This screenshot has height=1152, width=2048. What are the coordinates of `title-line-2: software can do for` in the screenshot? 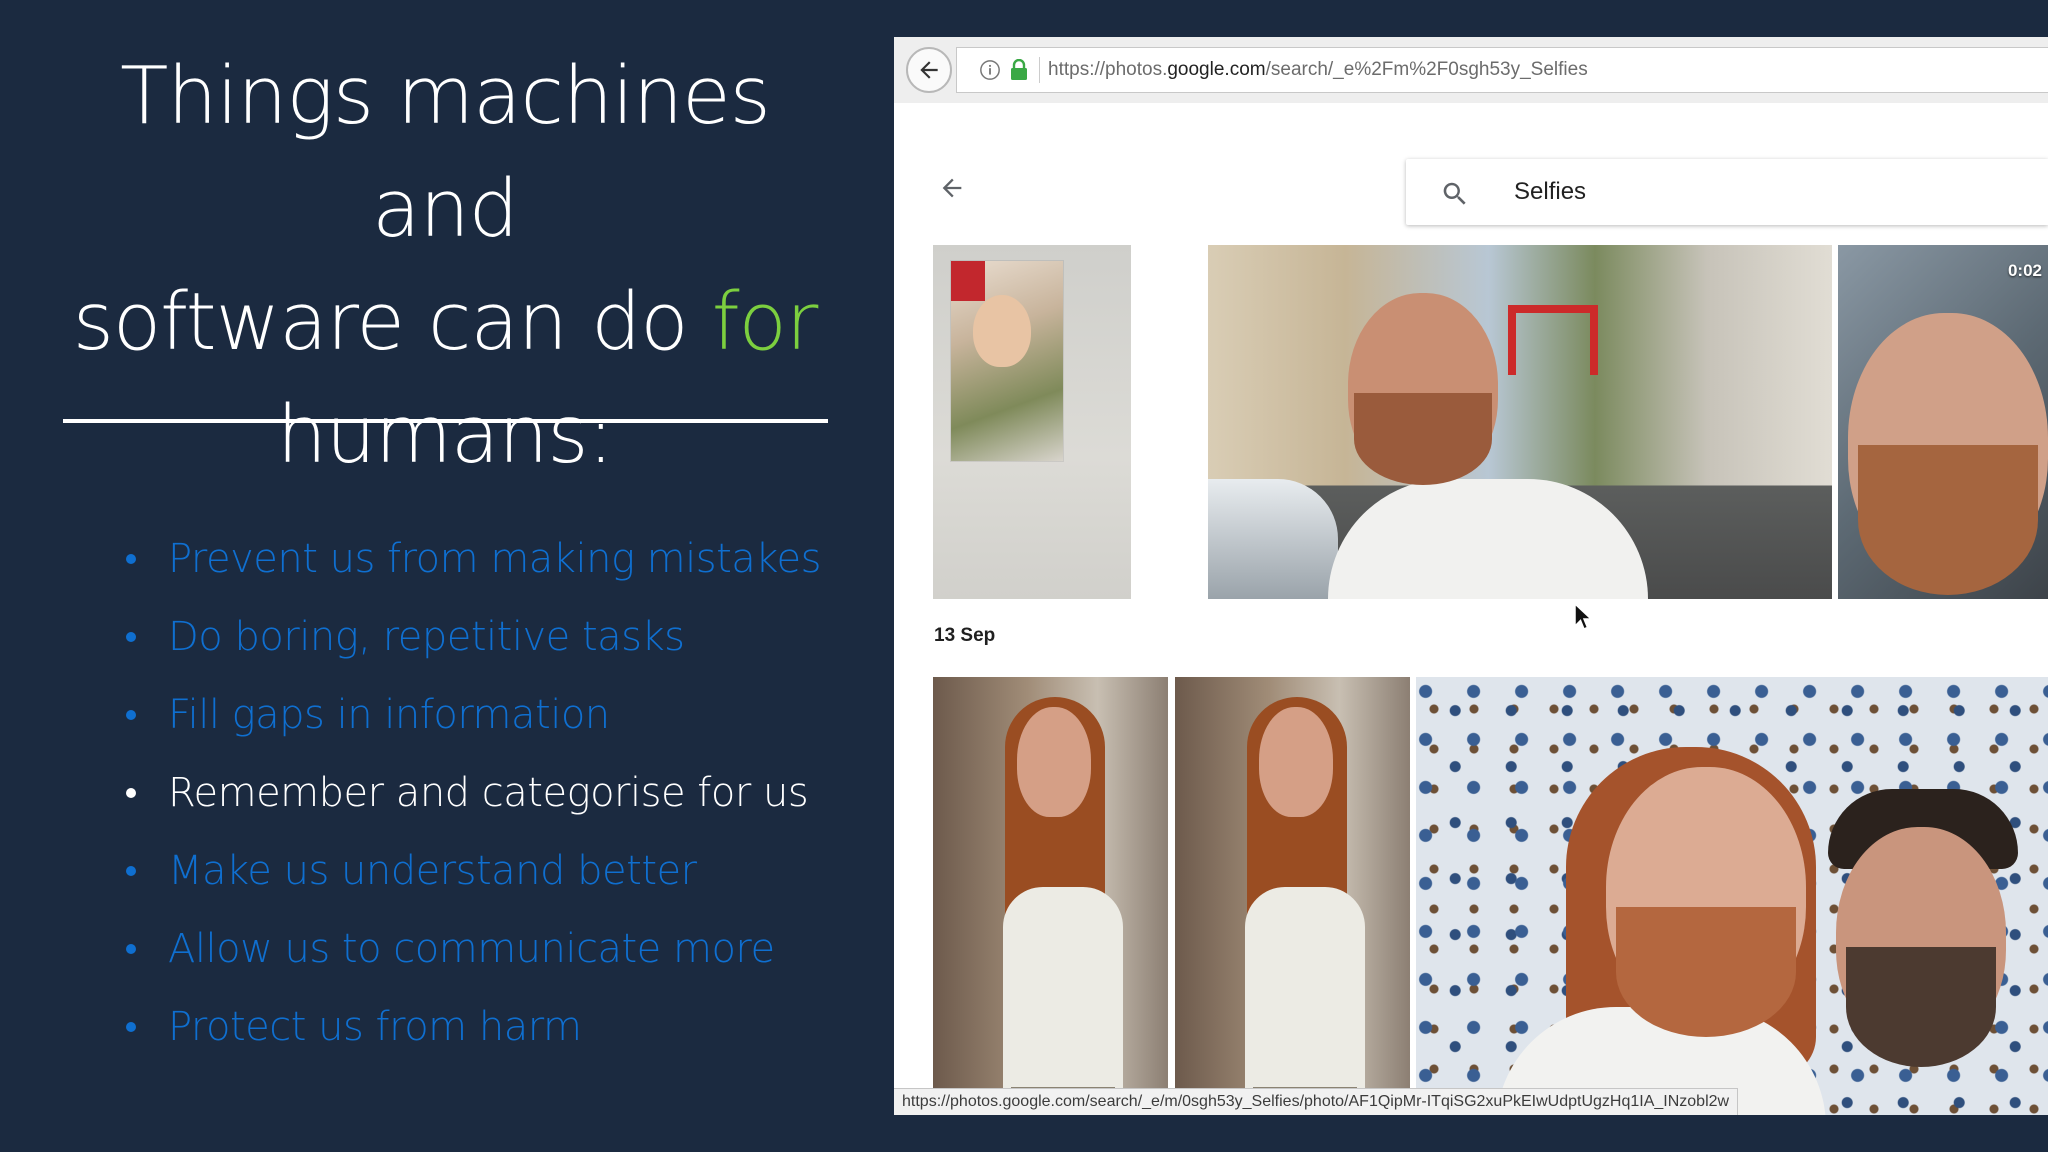 It's located at (445, 322).